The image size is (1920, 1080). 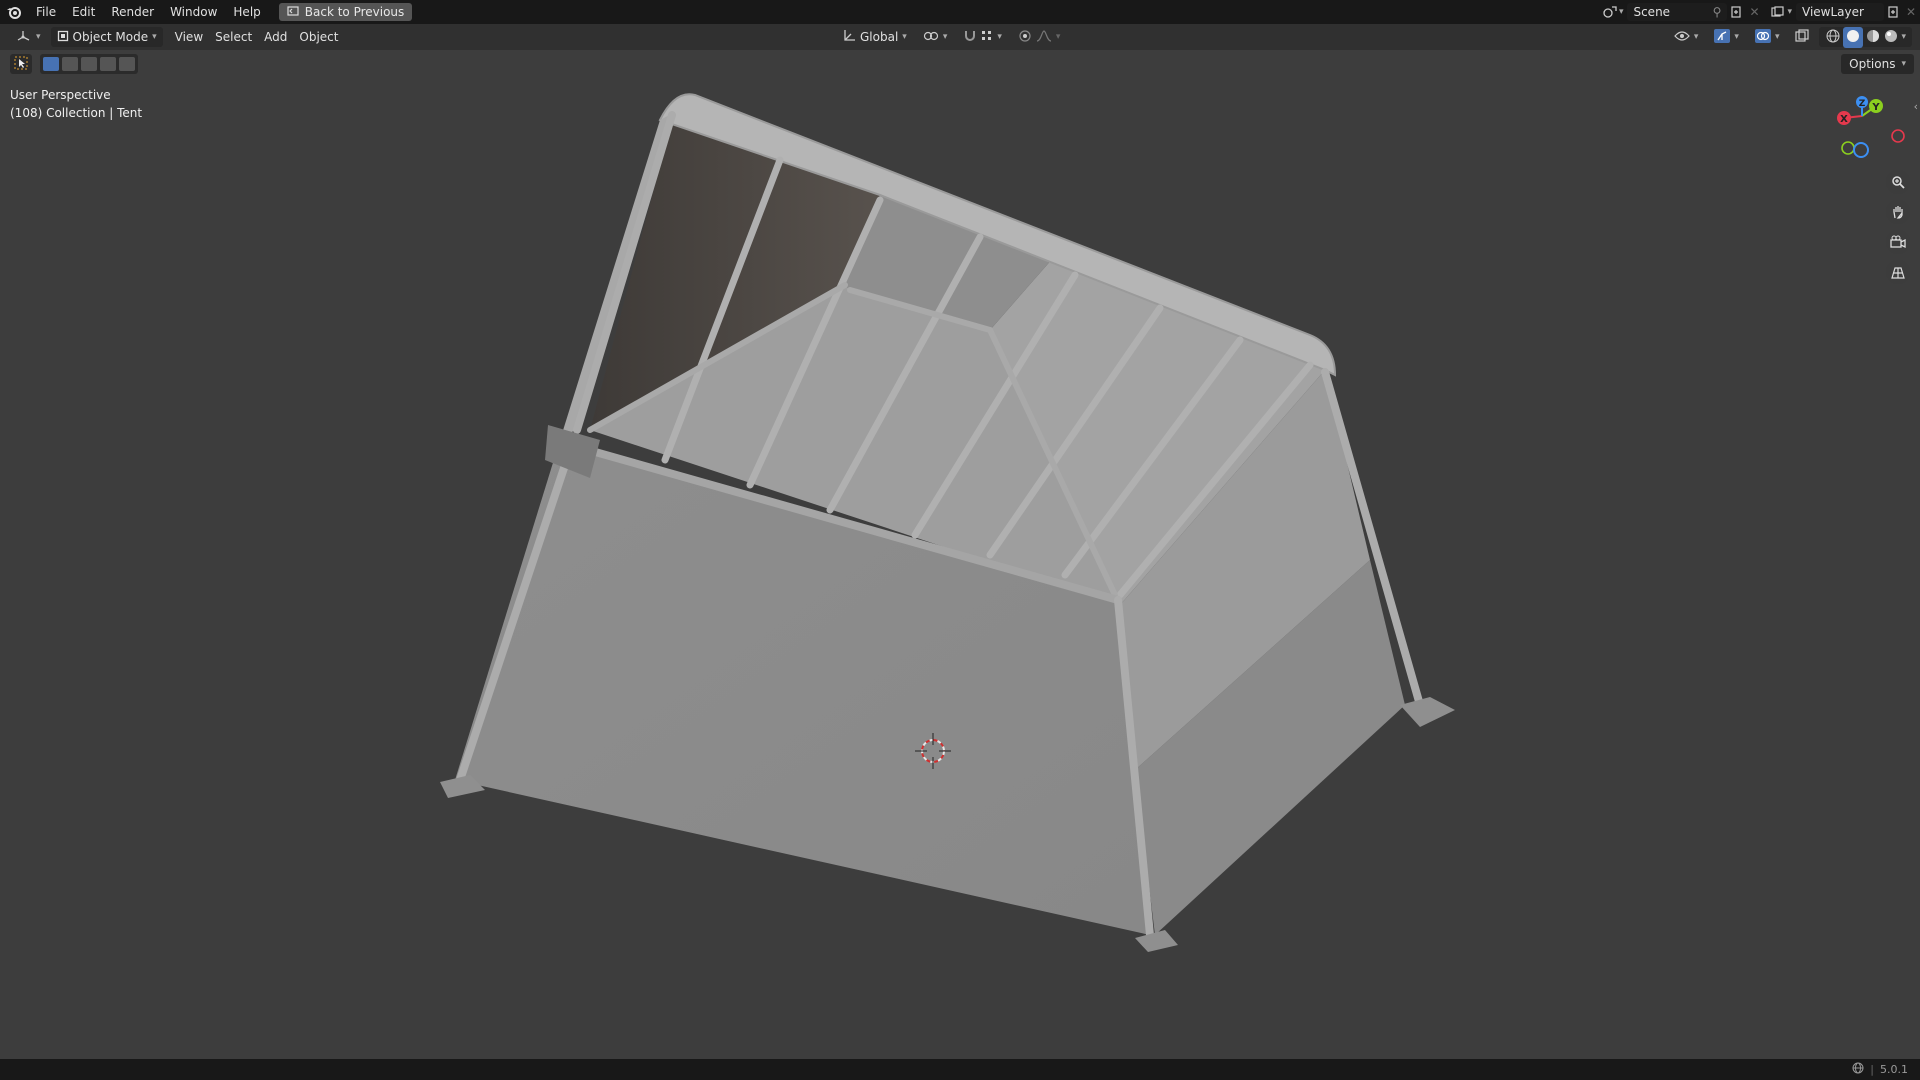 I want to click on gizmo-neg-x, so click(x=1898, y=136).